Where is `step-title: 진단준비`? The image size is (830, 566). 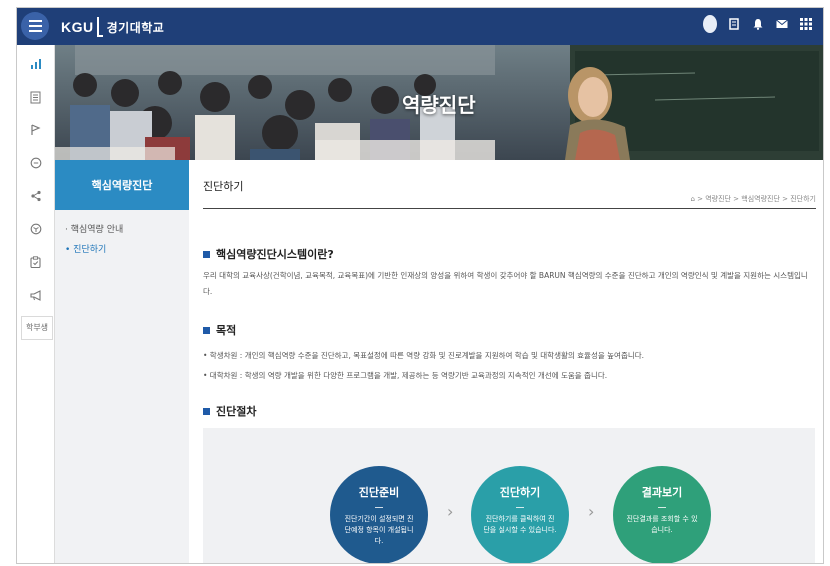
step-title: 진단준비 is located at coordinates (379, 492).